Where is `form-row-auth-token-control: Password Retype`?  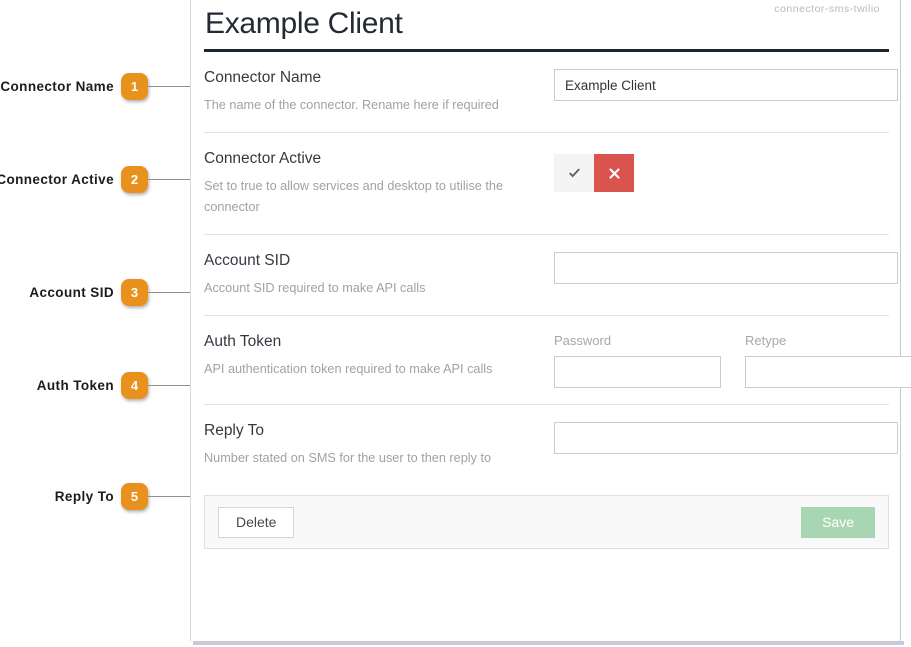
form-row-auth-token-control: Password Retype is located at coordinates (732, 359).